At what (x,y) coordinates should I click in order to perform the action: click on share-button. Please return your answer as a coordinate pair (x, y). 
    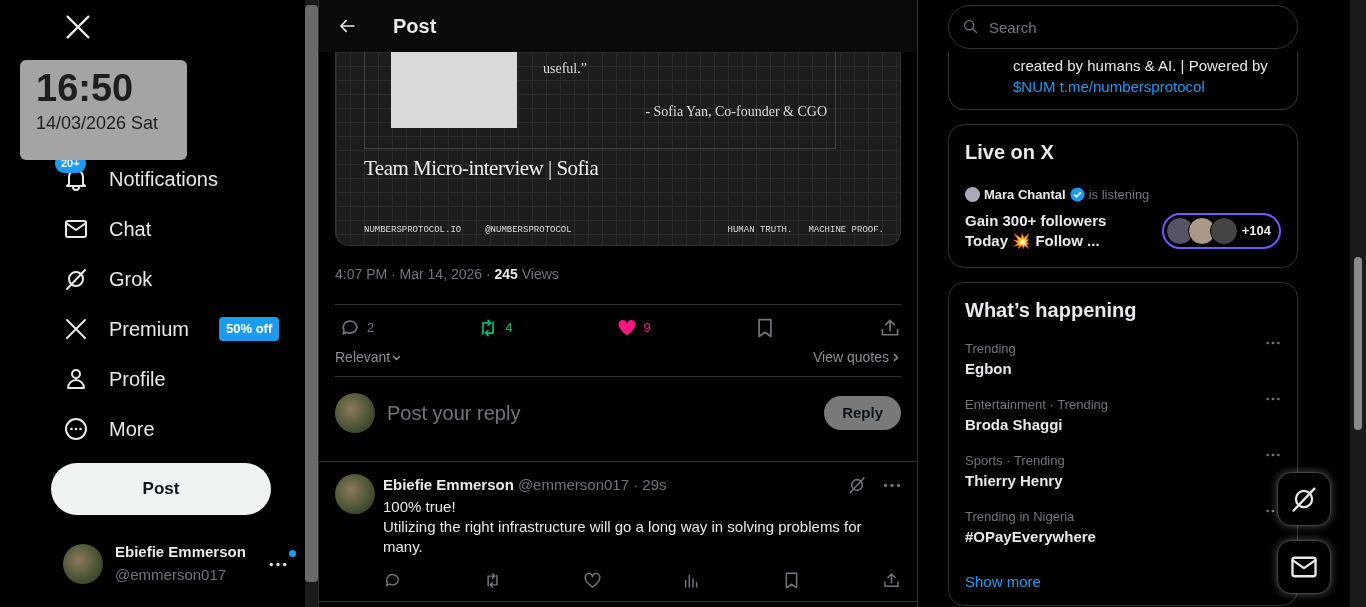
    Looking at the image, I should click on (891, 580).